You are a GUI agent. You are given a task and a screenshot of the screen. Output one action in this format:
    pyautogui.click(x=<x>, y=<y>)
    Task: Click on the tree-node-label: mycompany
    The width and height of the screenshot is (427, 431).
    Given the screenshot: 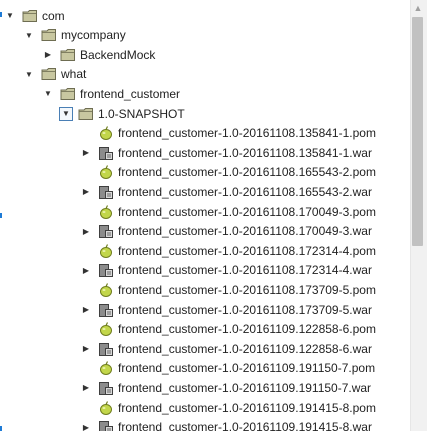 What is the action you would take?
    pyautogui.click(x=93, y=35)
    